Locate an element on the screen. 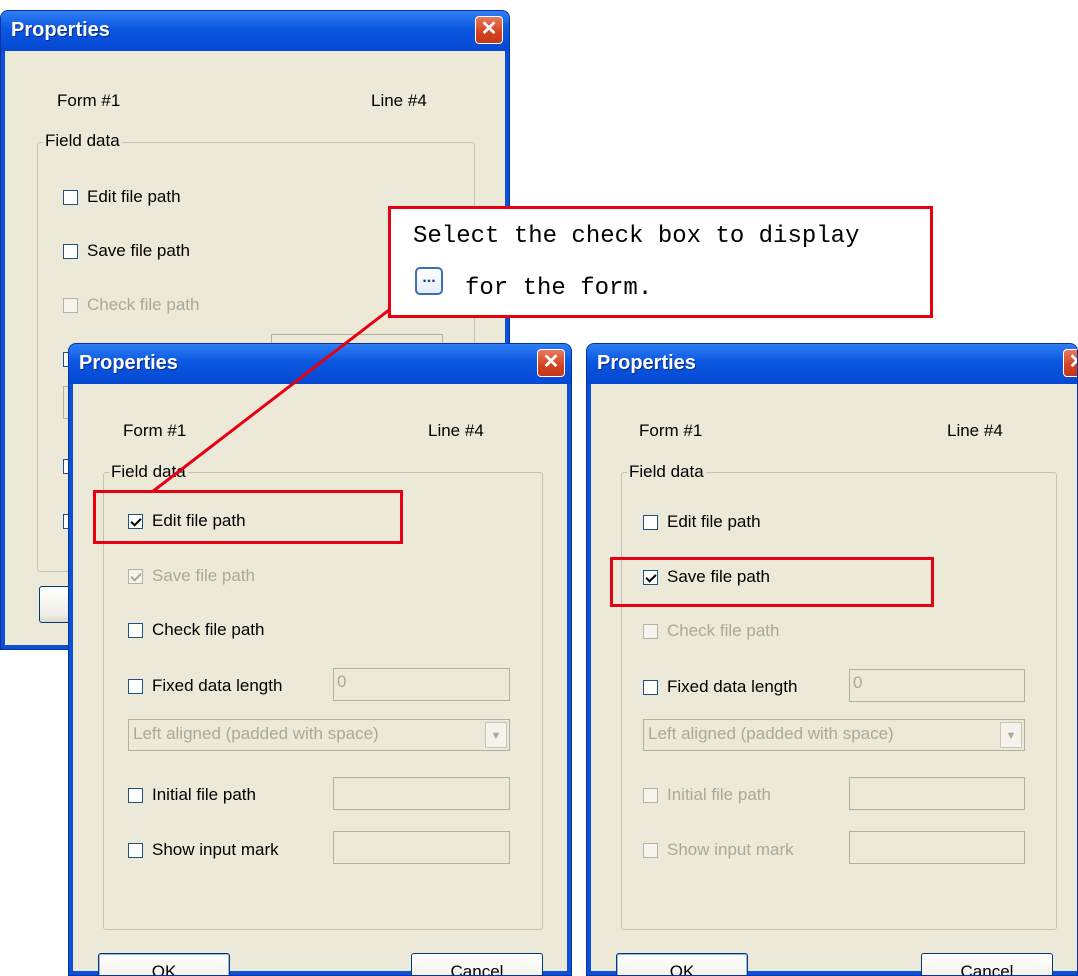 The width and height of the screenshot is (1078, 976). callout-connector is located at coordinates (270, 401).